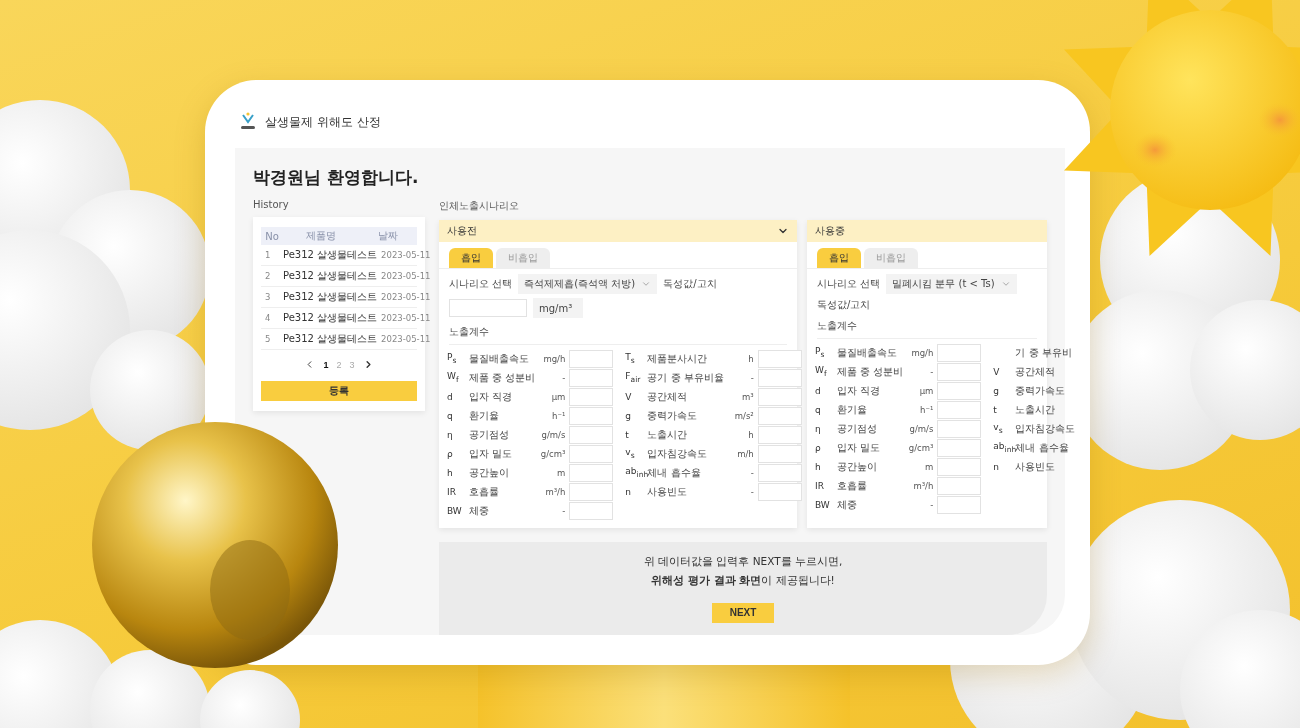  Describe the element at coordinates (998, 428) in the screenshot. I see `parameter-symbol: v$_{s}$` at that location.